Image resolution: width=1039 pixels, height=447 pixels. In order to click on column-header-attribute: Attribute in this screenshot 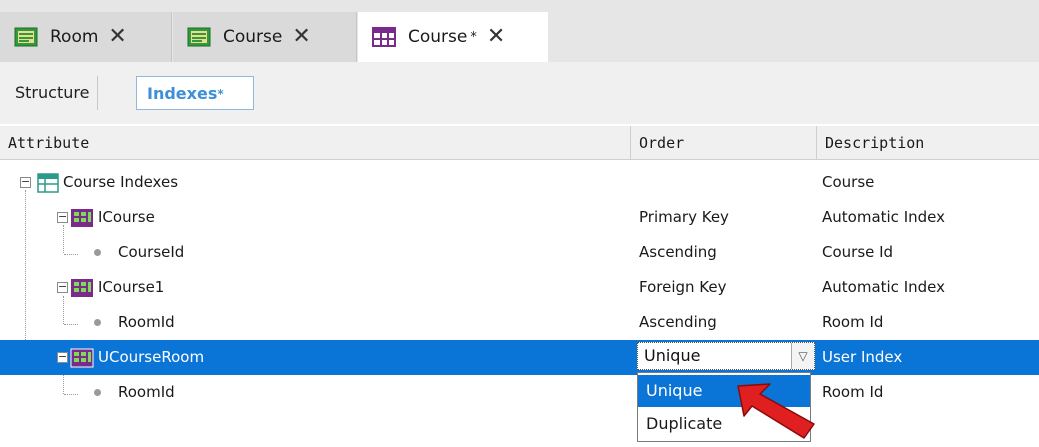, I will do `click(315, 142)`.